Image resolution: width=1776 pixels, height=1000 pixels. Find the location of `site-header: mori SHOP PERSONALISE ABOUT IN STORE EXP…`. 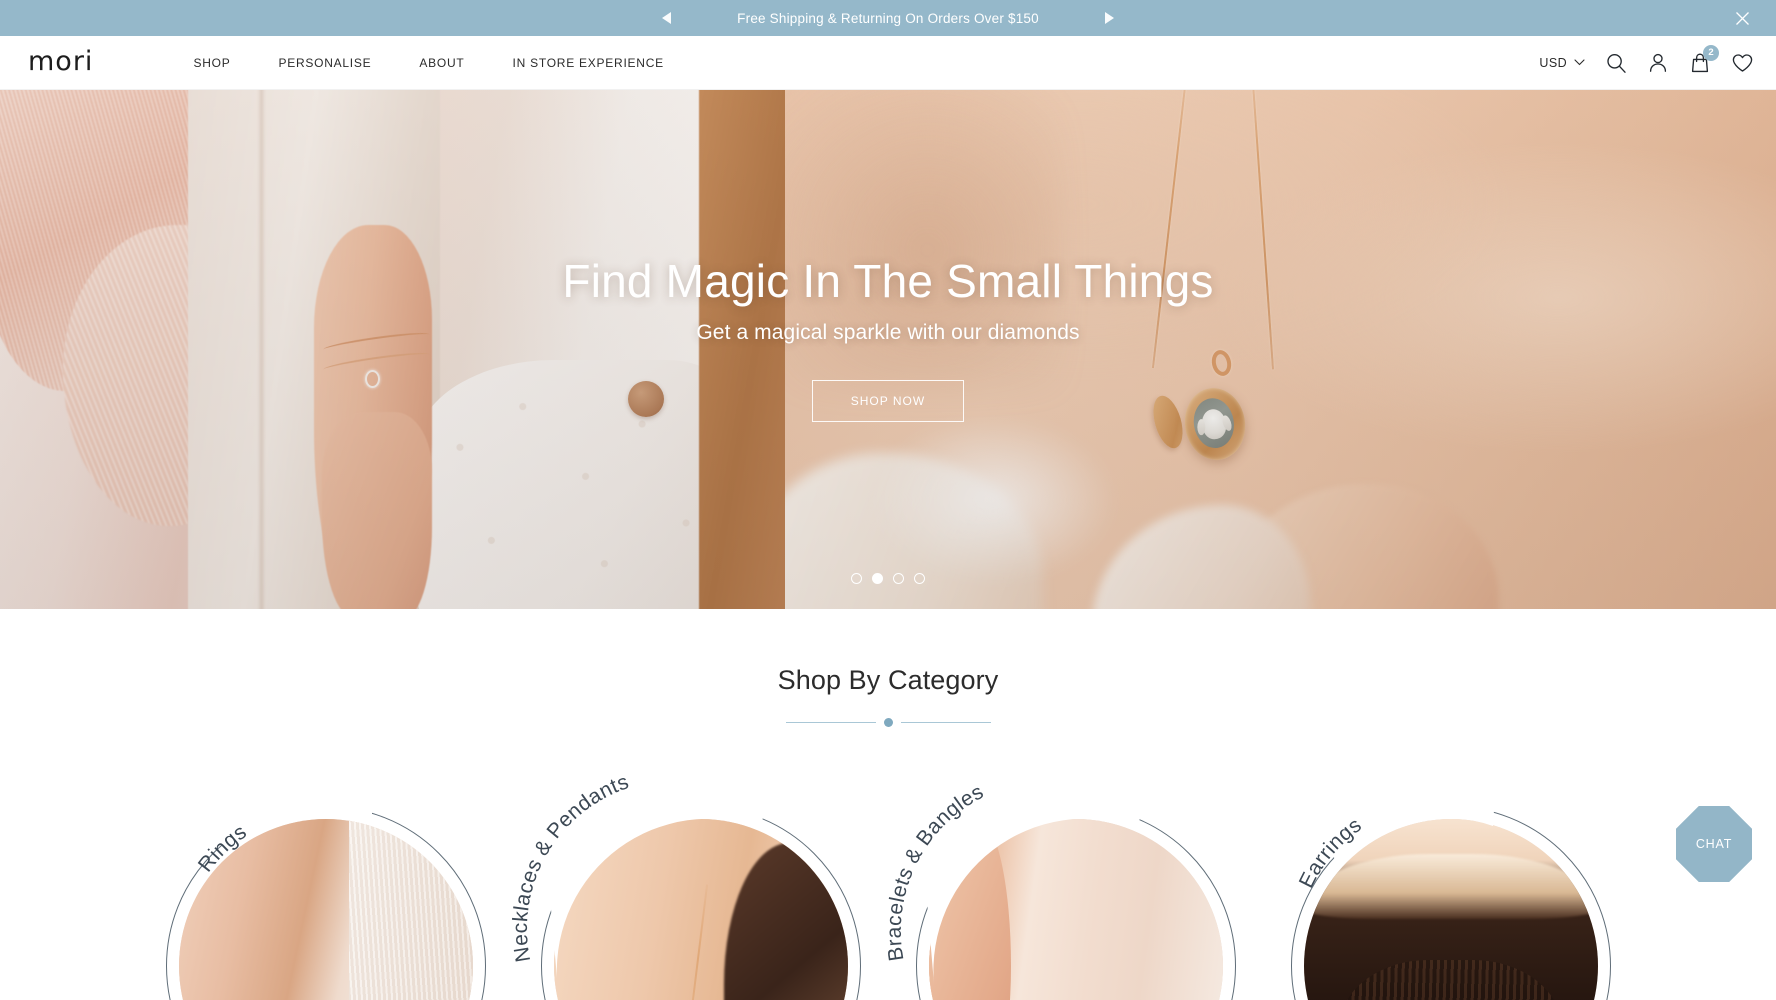

site-header: mori SHOP PERSONALISE ABOUT IN STORE EXP… is located at coordinates (888, 63).